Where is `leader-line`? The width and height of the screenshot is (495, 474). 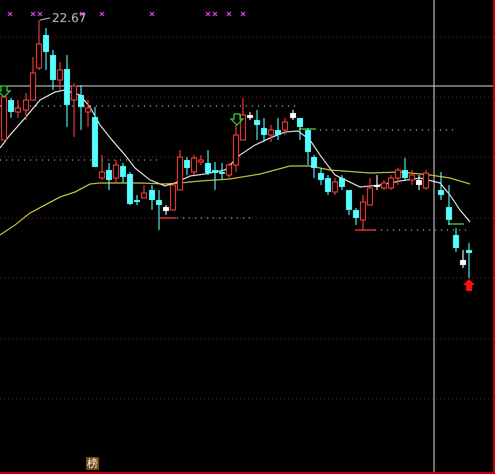
leader-line is located at coordinates (45, 19).